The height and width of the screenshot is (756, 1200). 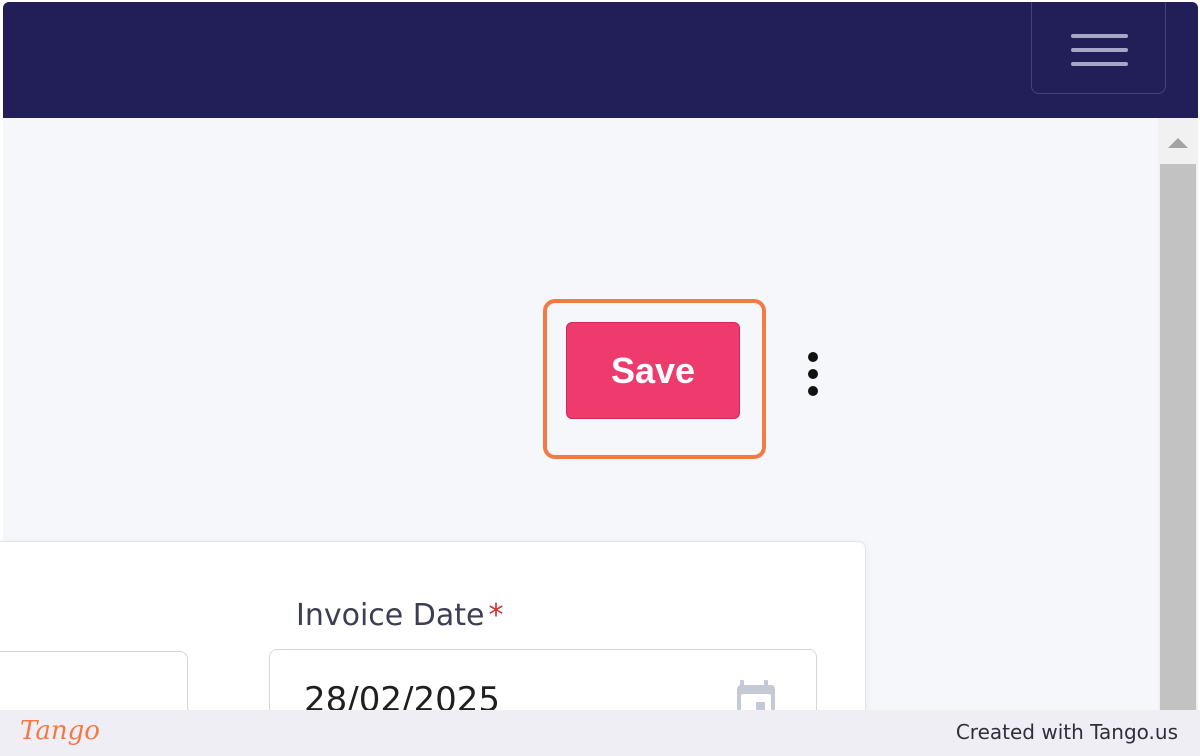 I want to click on more-vertical-icon, so click(x=813, y=374).